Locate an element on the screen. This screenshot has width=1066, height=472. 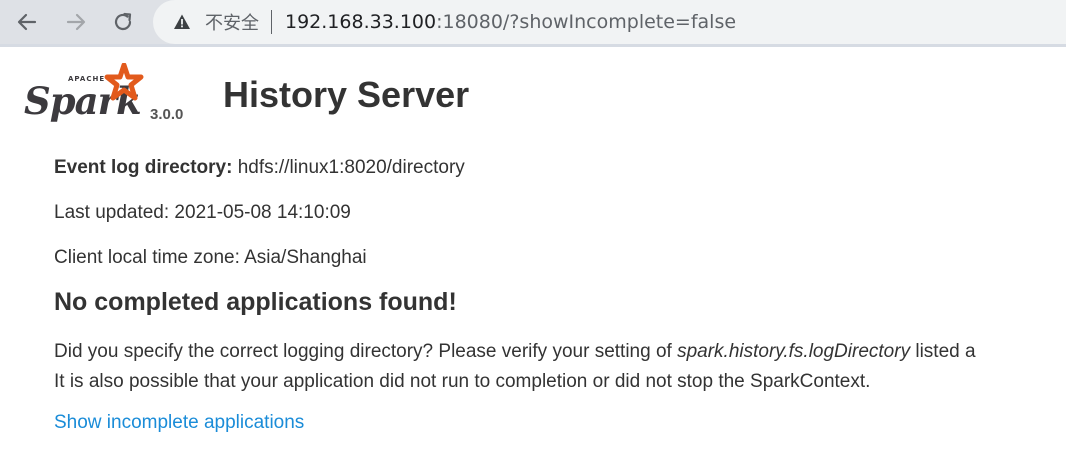
reload-icon is located at coordinates (123, 21).